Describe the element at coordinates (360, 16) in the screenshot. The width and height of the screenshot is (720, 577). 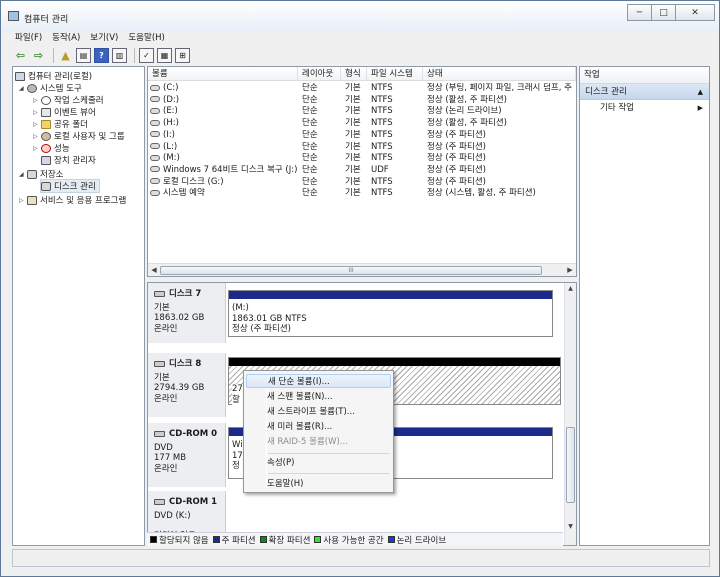
I see `title-bar: 컴퓨터 관리 ─ □ ✕` at that location.